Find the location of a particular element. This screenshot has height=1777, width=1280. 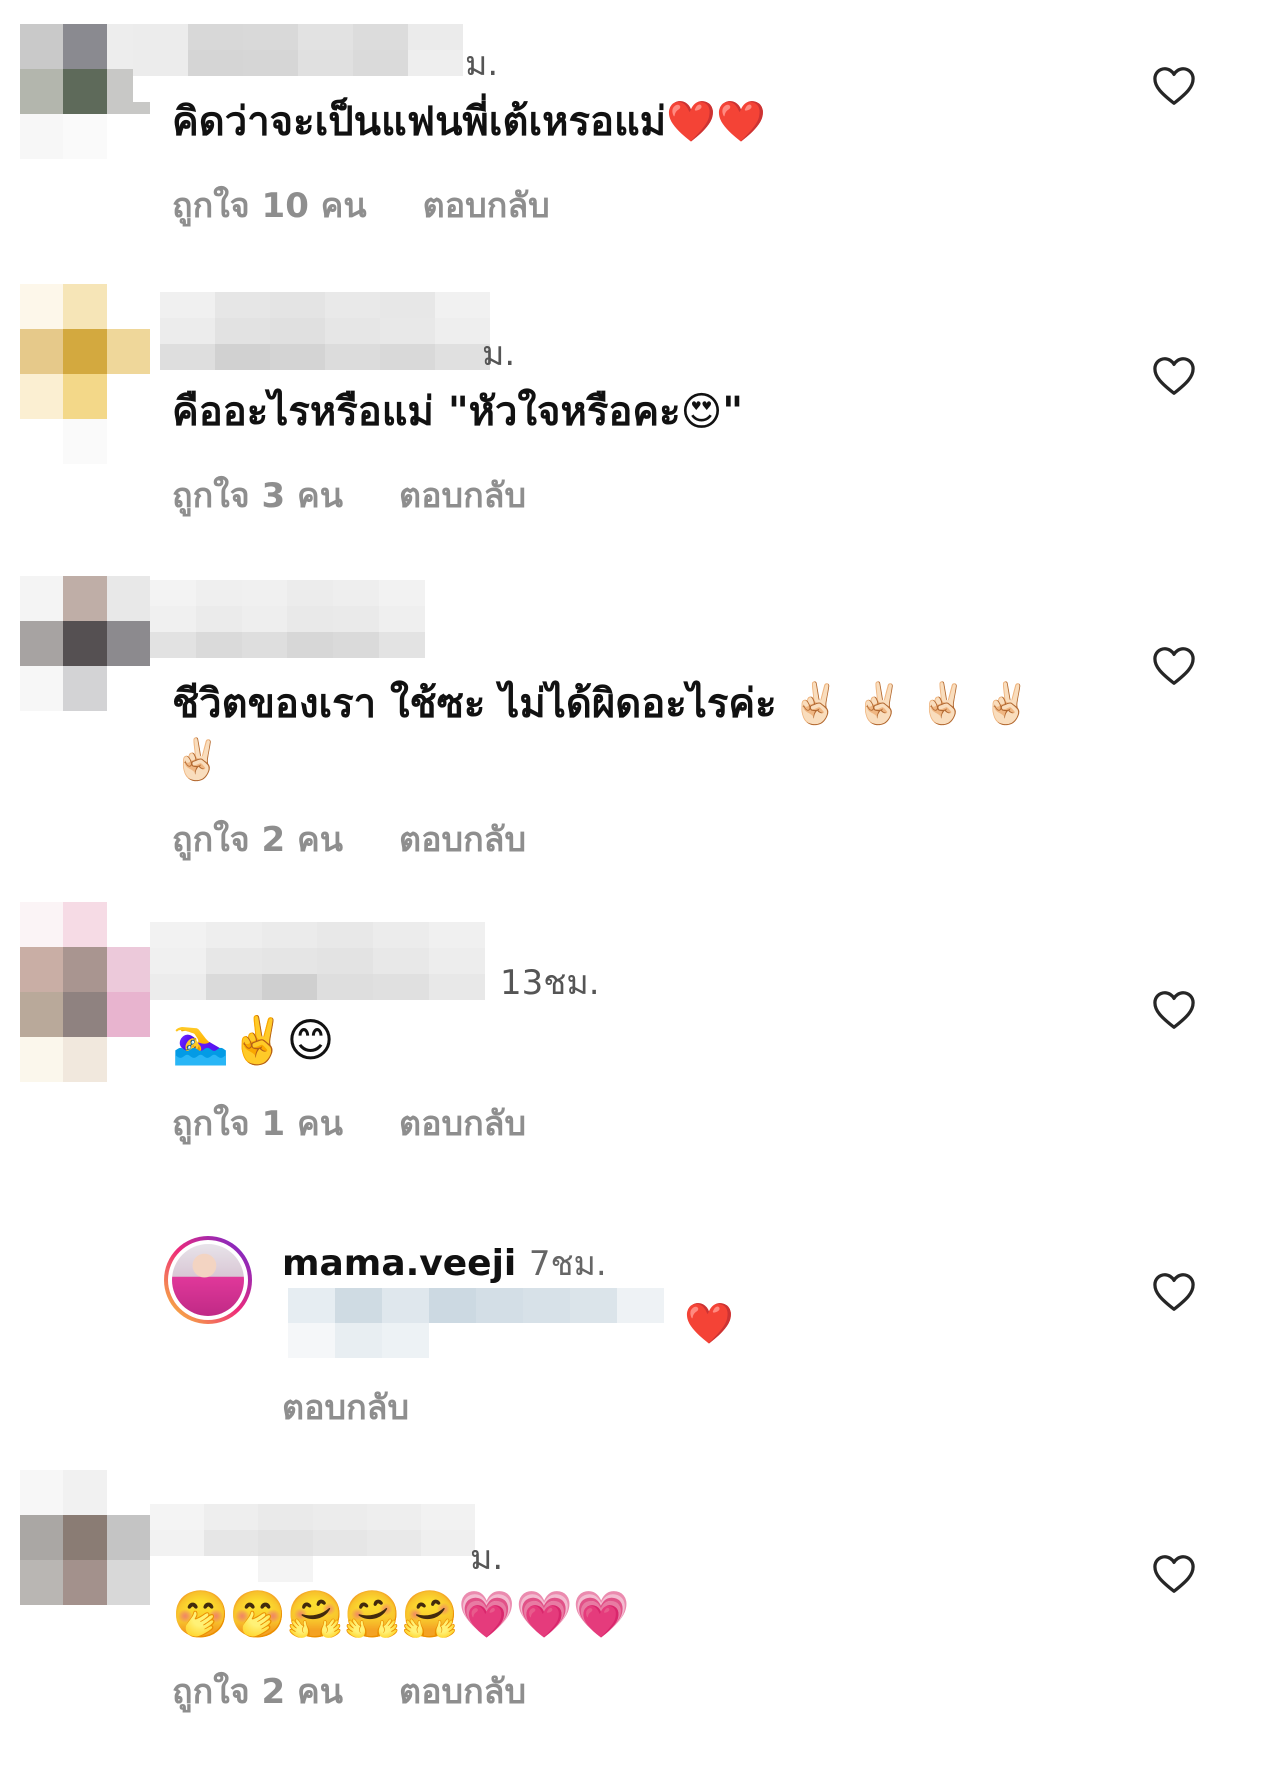

comment-text: คืออะไรหรือแม่ "หัวใจหรือคะ😍" is located at coordinates (458, 412).